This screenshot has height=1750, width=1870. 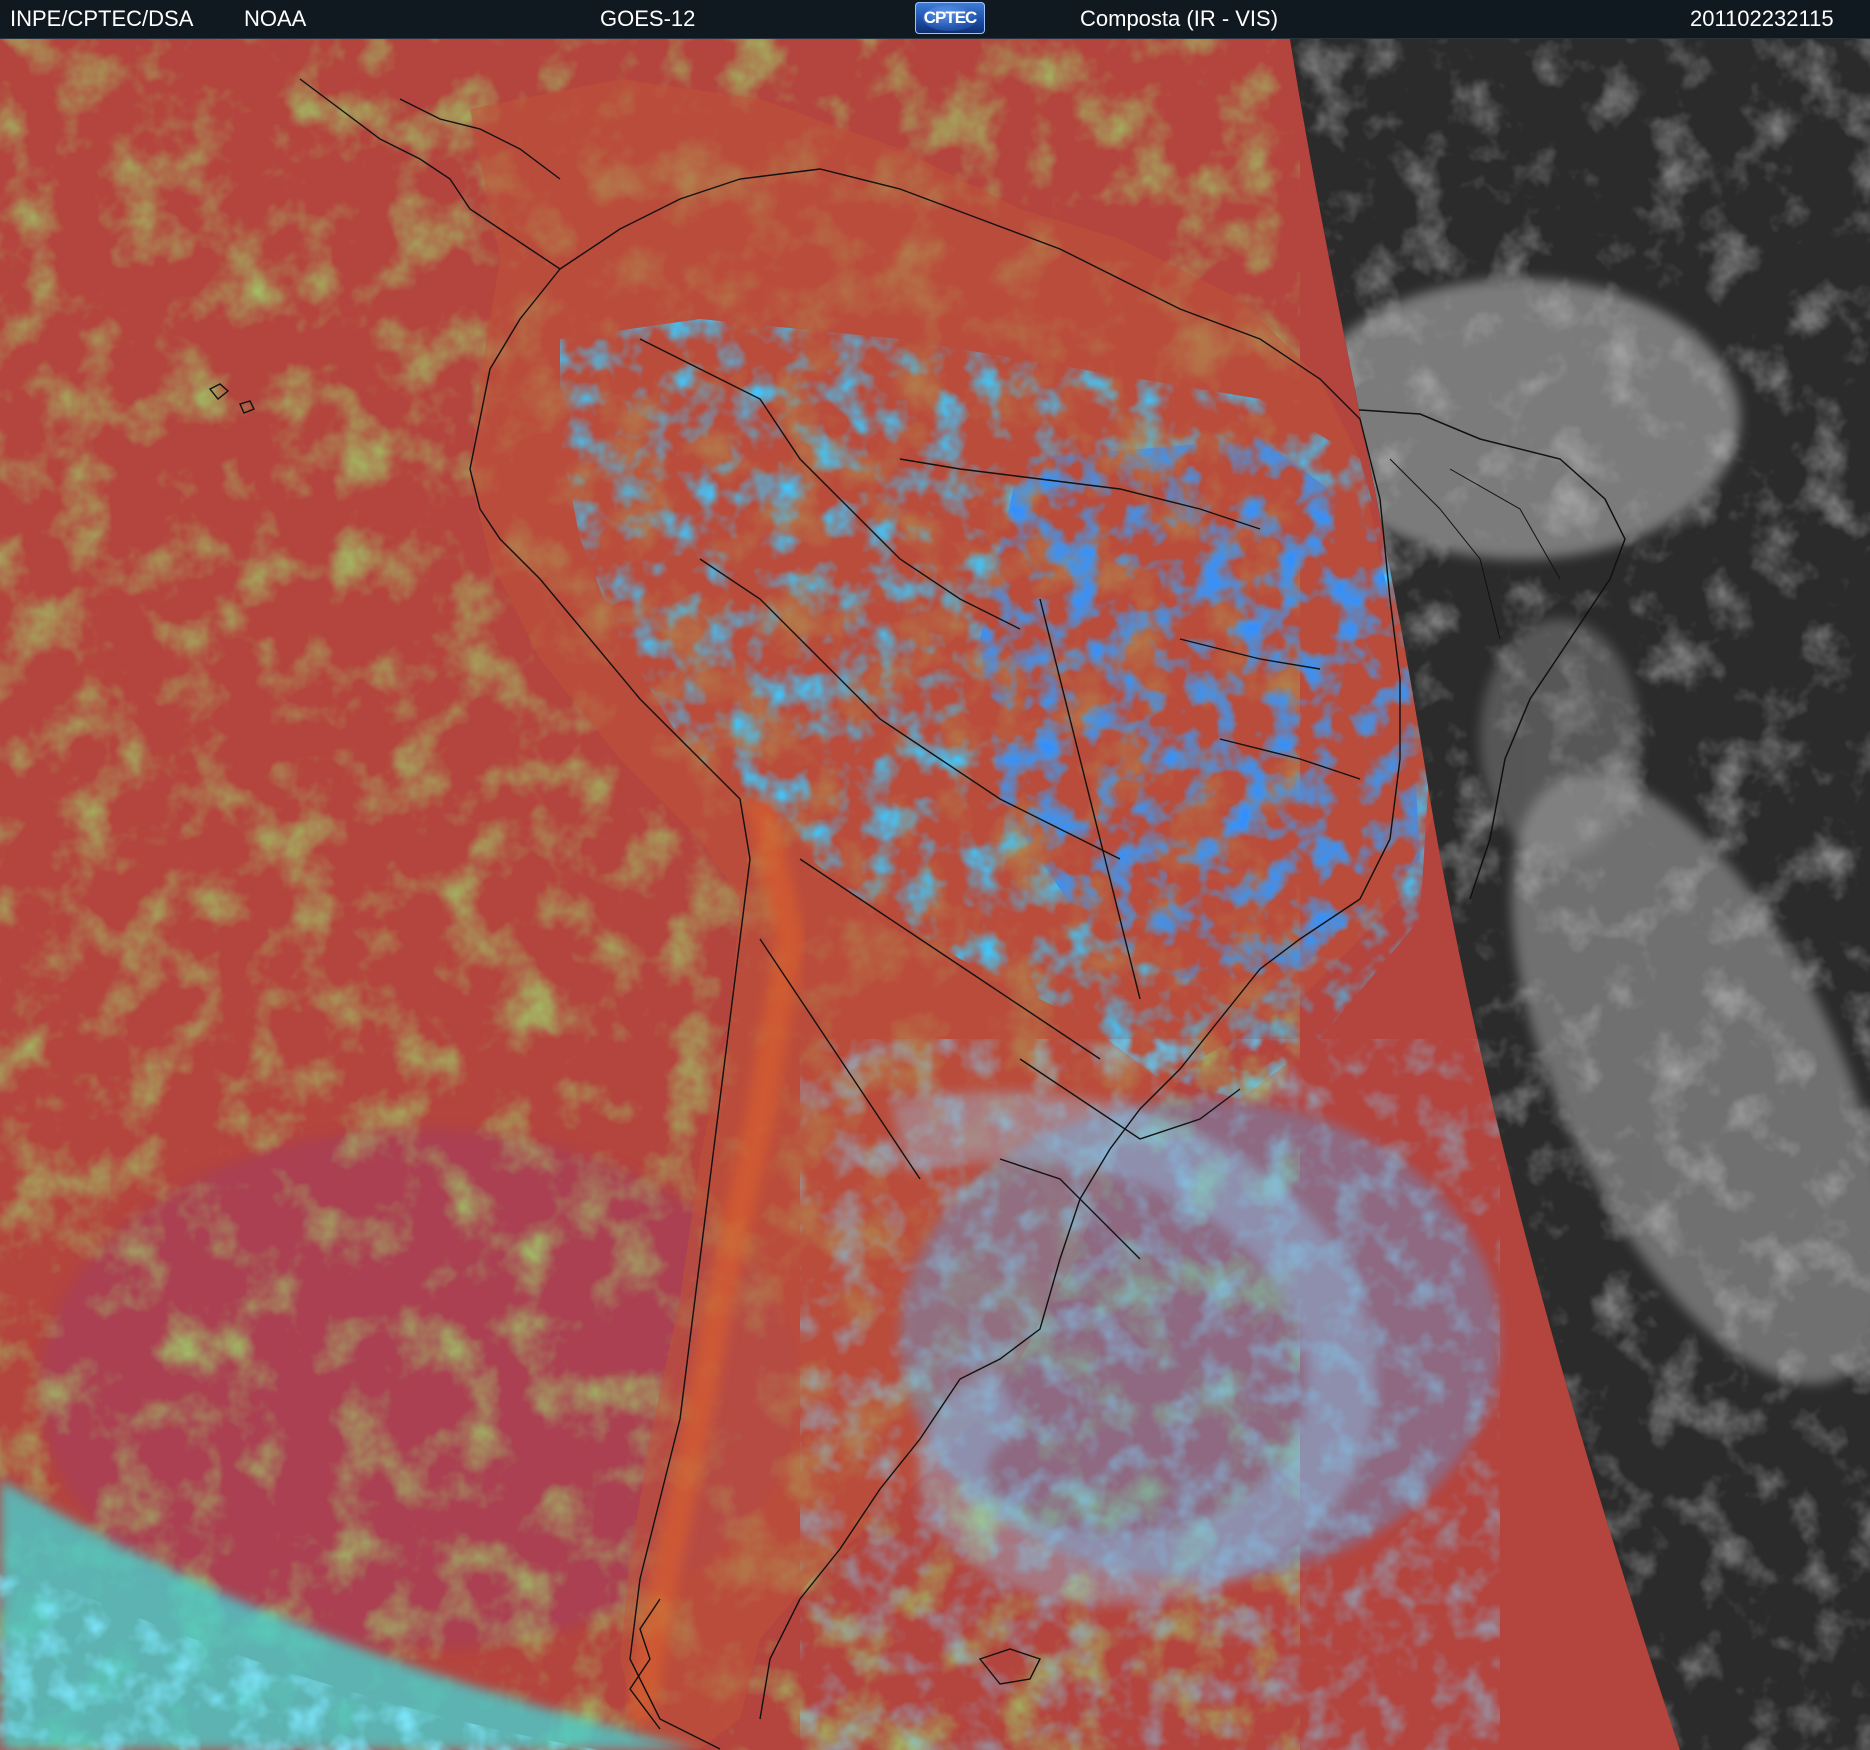 I want to click on cptec-logo-icon: CPTEC, so click(x=950, y=18).